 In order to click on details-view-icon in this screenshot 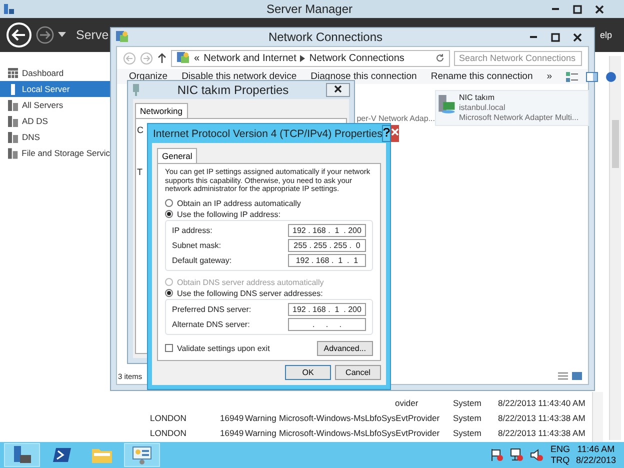, I will do `click(563, 376)`.